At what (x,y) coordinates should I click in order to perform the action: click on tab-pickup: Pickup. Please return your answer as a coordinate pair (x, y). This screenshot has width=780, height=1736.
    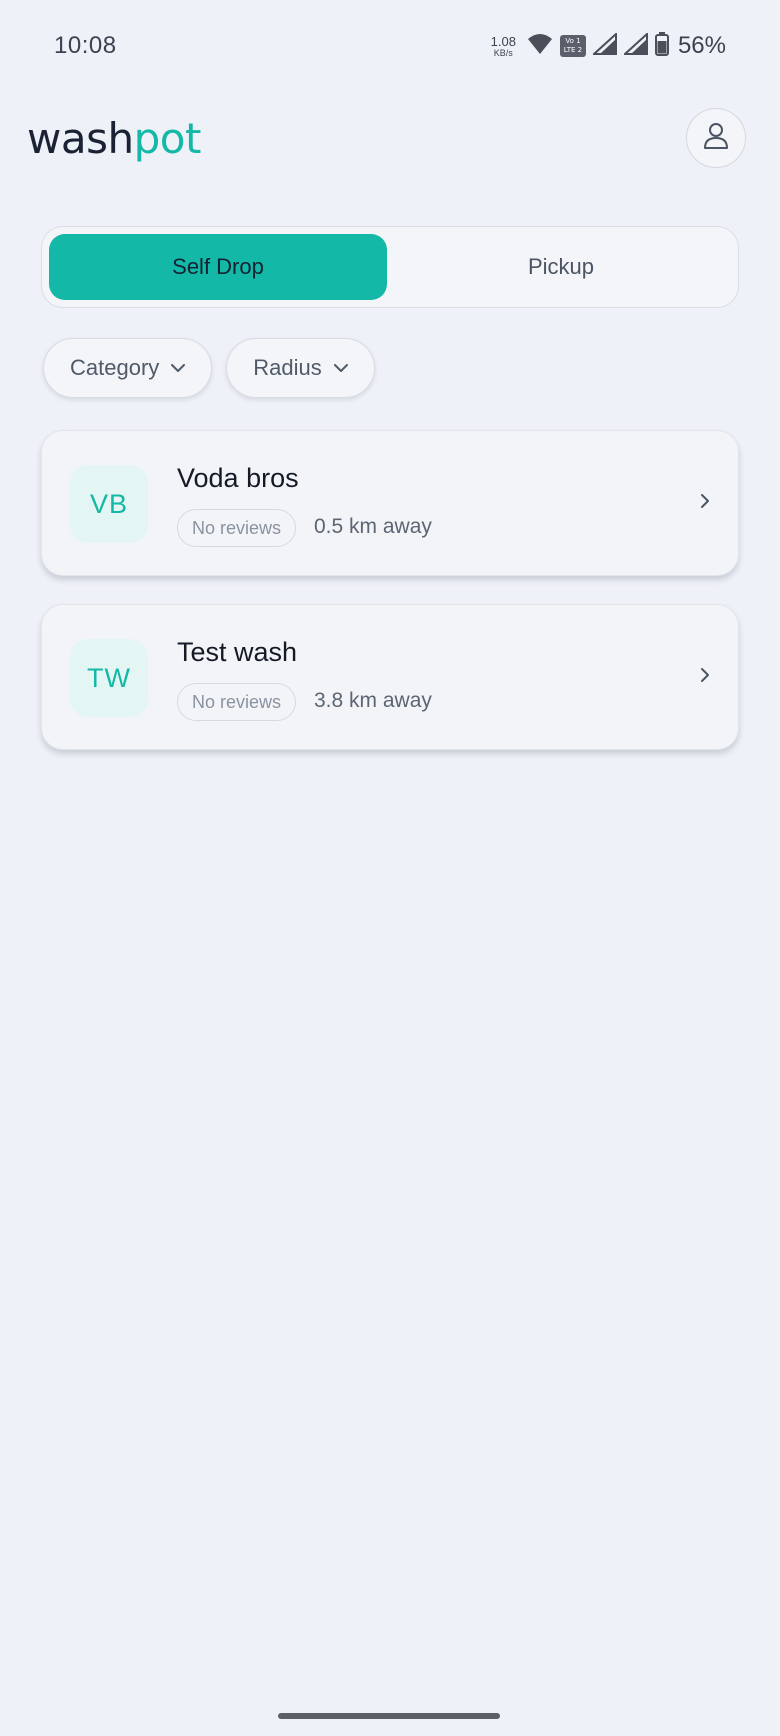
    Looking at the image, I should click on (561, 267).